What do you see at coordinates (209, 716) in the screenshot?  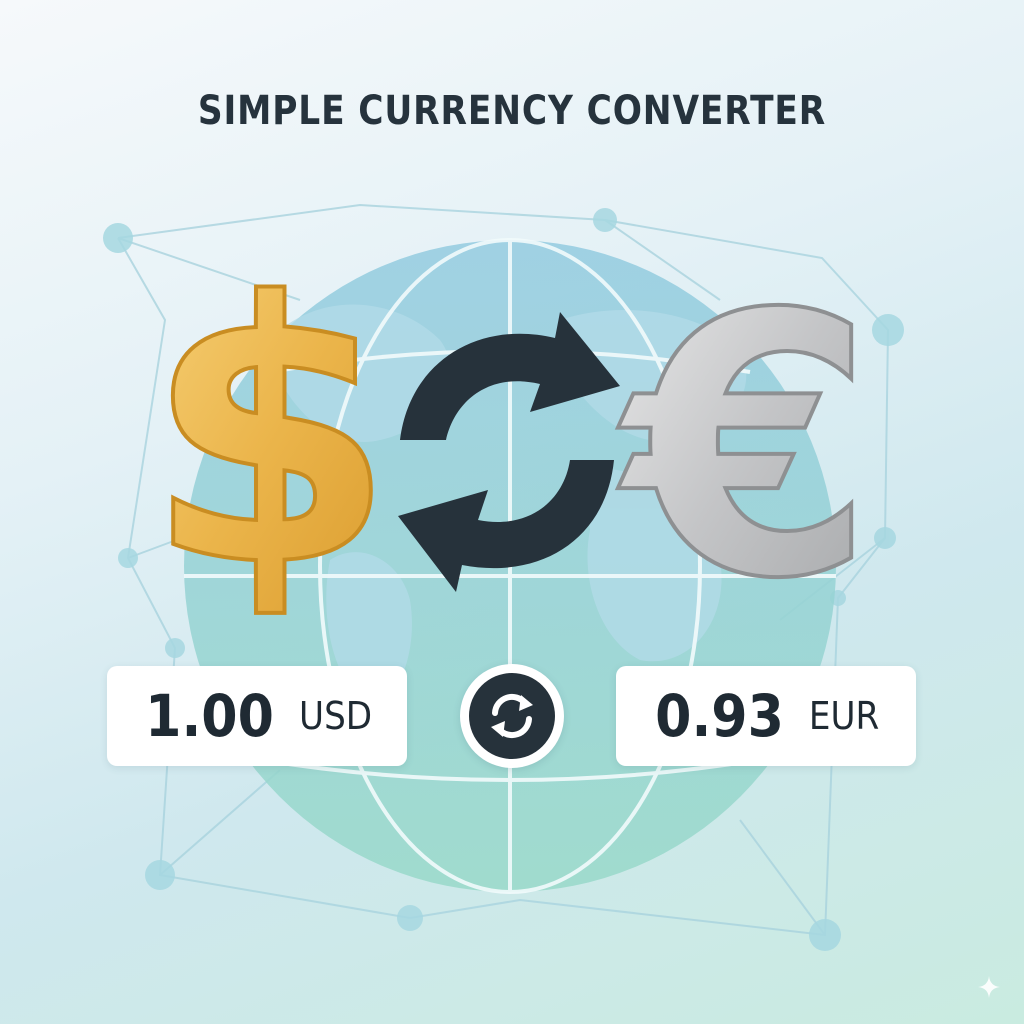 I see `from-amount-value: 1.00` at bounding box center [209, 716].